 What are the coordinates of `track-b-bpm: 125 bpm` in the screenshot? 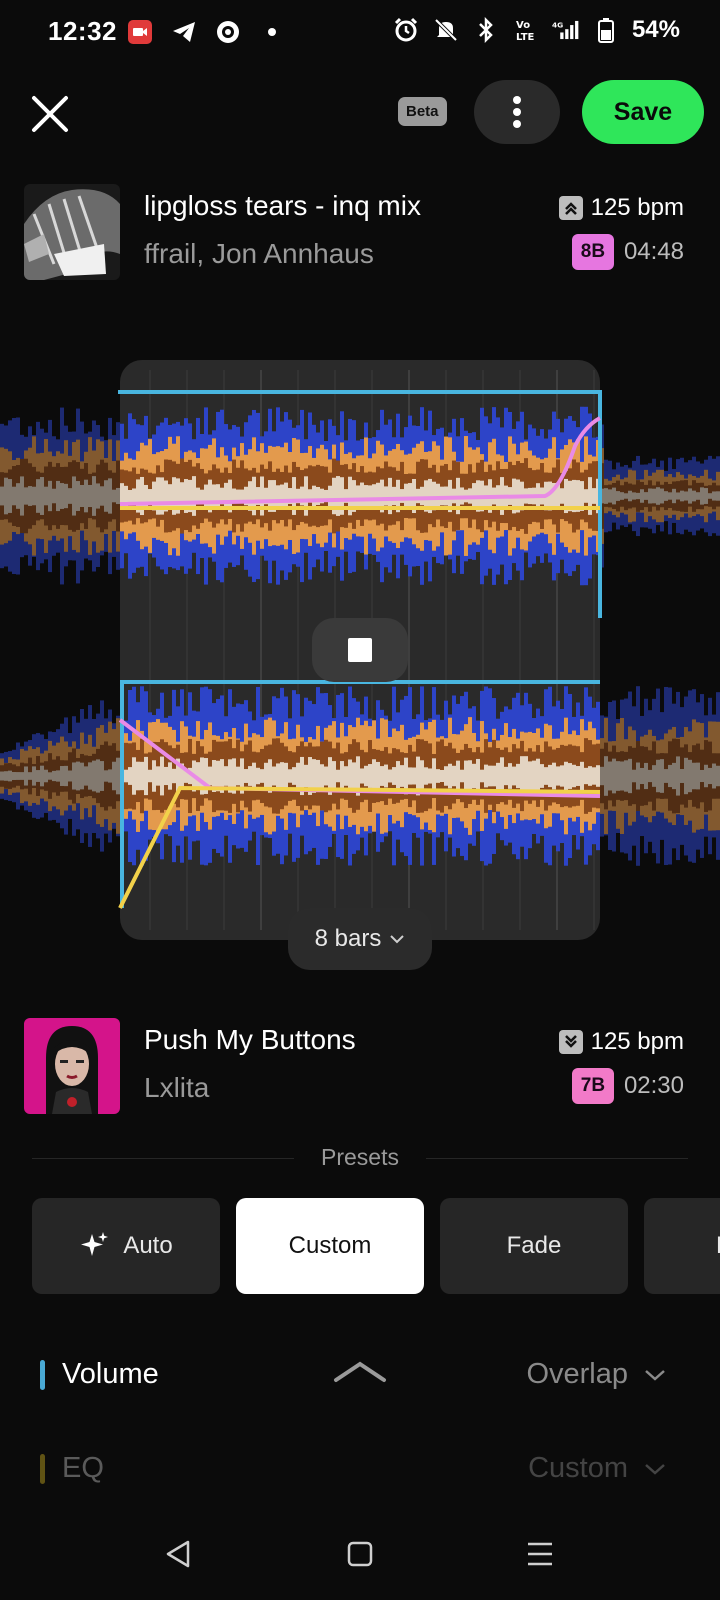 It's located at (637, 1041).